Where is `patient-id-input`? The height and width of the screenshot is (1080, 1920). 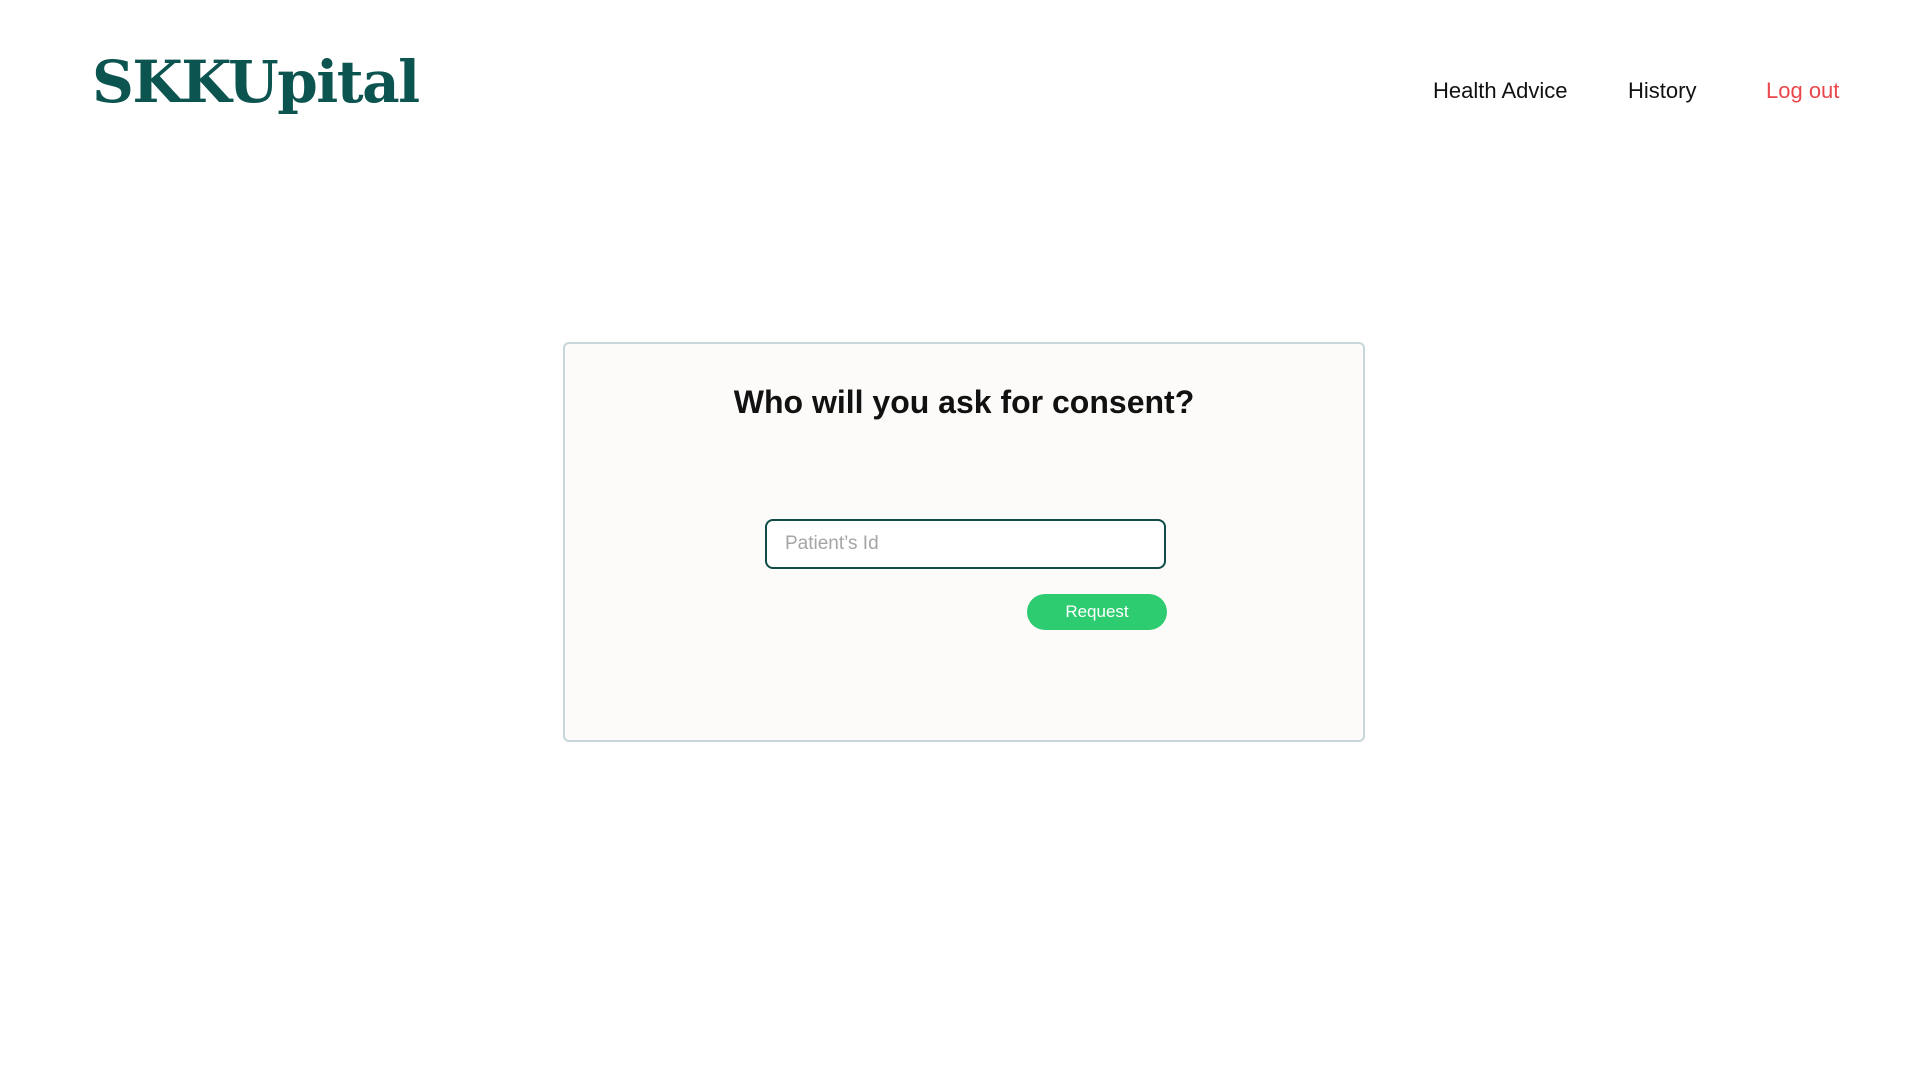
patient-id-input is located at coordinates (965, 544).